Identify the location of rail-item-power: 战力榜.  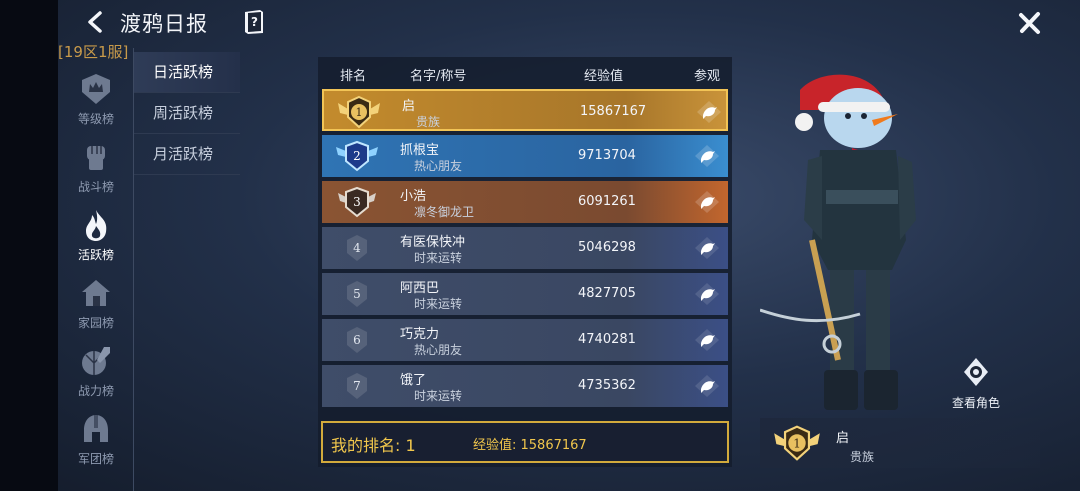
(96, 372).